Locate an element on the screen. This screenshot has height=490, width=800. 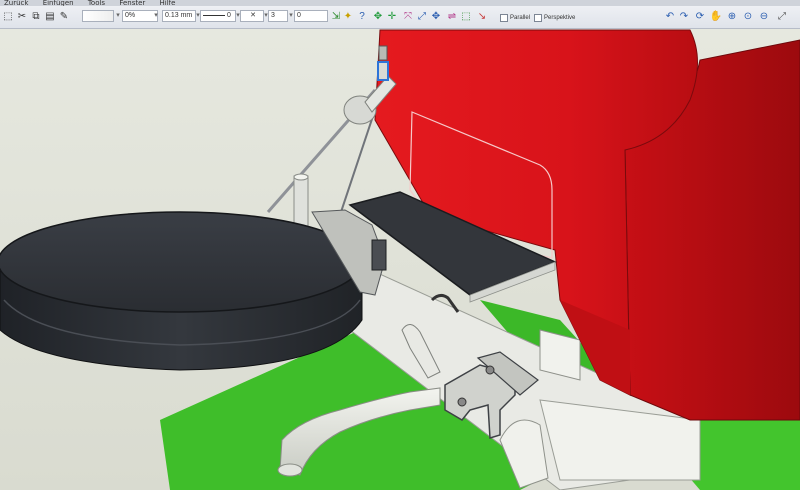
parallel-label: Parallel is located at coordinates (520, 18).